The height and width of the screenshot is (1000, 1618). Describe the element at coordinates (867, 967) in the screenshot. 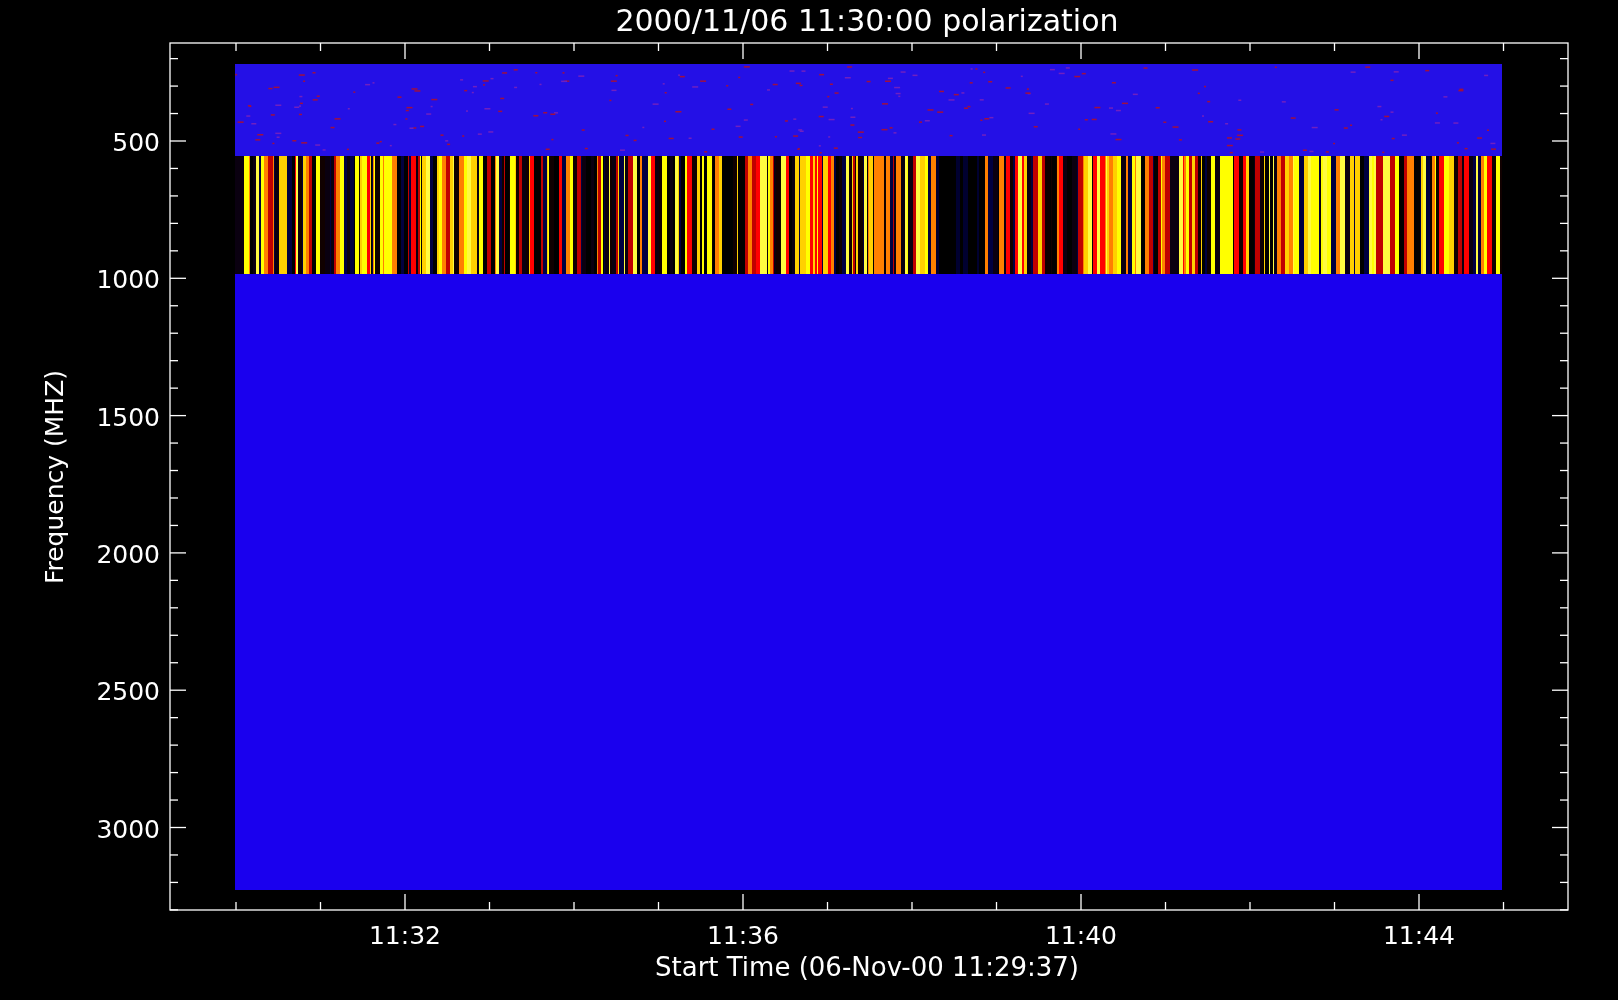

I see `x-axis-label: Start Time (06-Nov-00 11:29:37)` at that location.